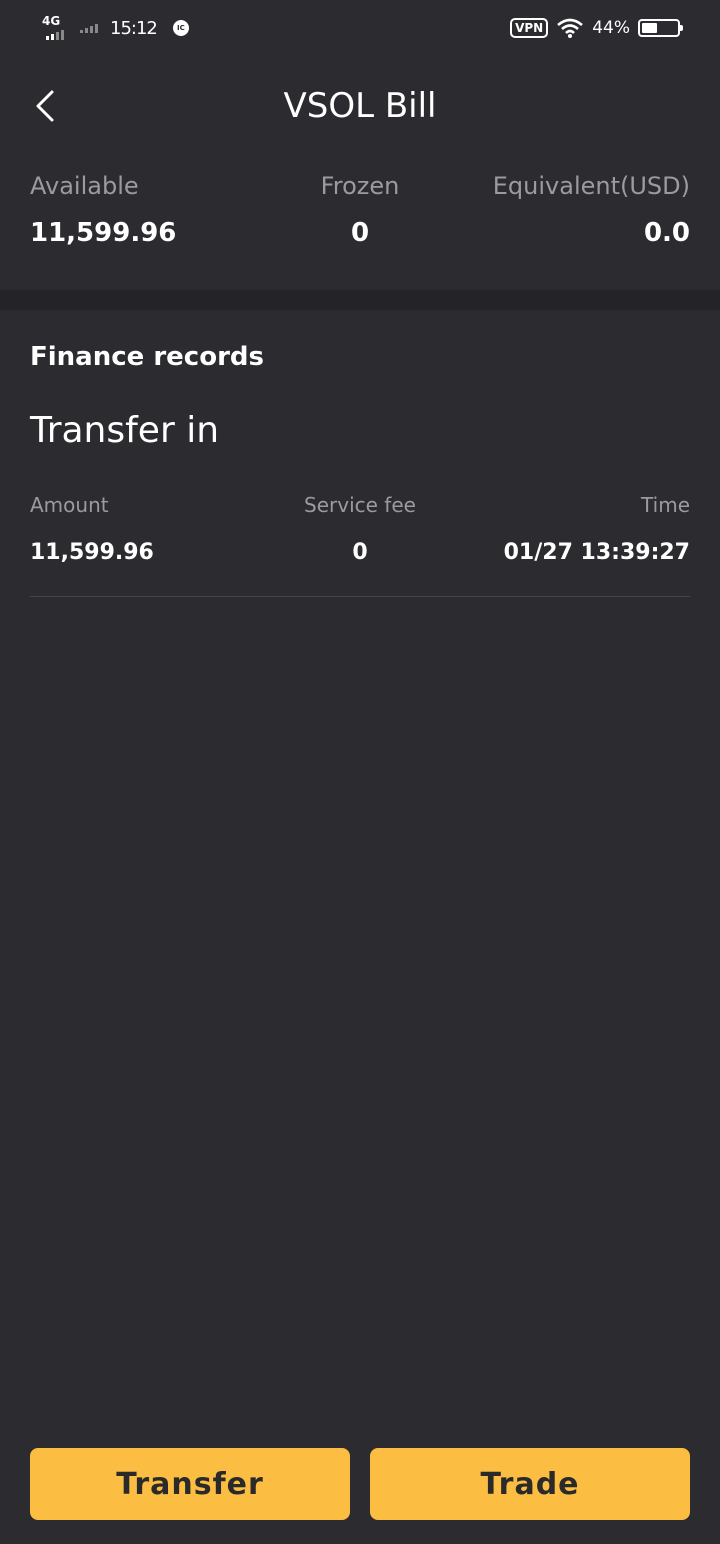 The height and width of the screenshot is (1544, 720). What do you see at coordinates (660, 28) in the screenshot?
I see `battery-icon` at bounding box center [660, 28].